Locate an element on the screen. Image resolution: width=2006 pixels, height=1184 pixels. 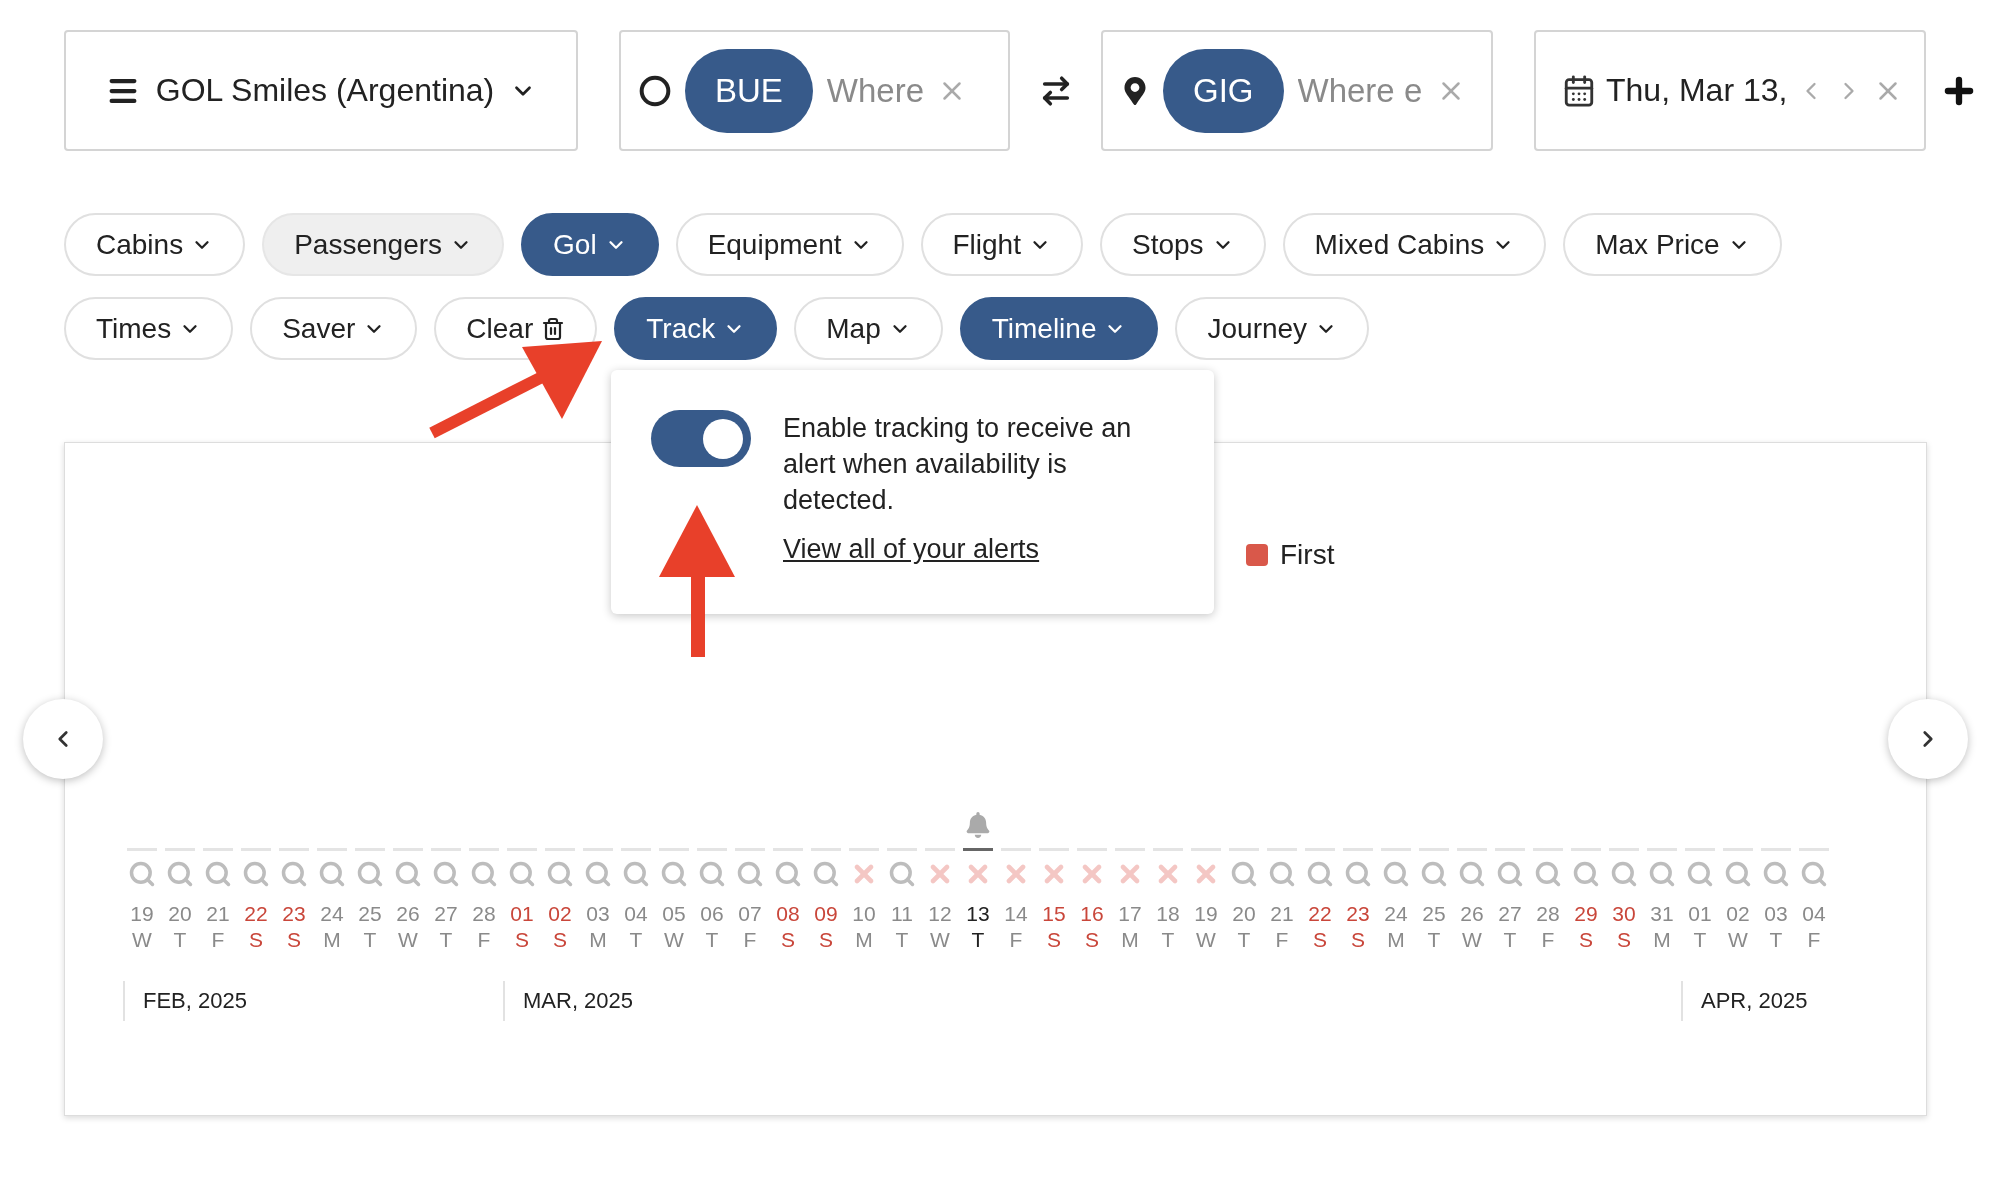
airport-chip: GIG is located at coordinates (1223, 90).